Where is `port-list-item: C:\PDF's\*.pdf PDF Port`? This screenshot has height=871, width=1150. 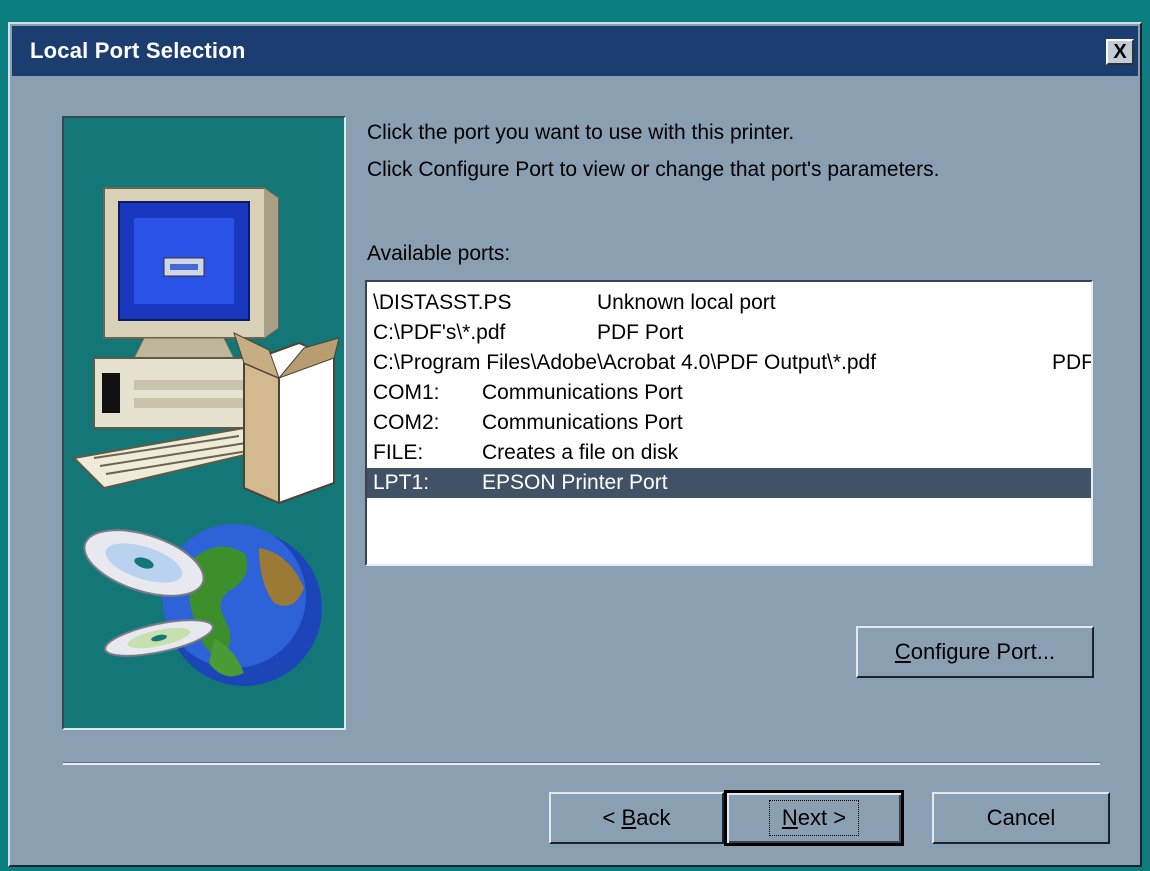
port-list-item: C:\PDF's\*.pdf PDF Port is located at coordinates (729, 333).